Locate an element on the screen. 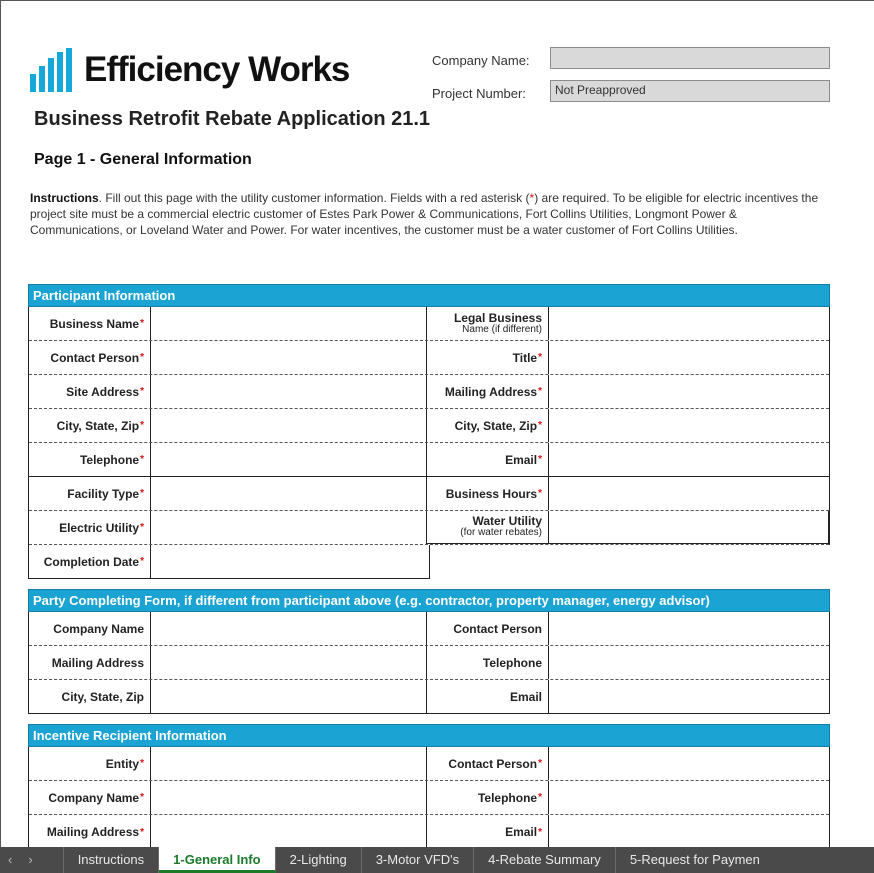  form-row: Company Name Contact Person is located at coordinates (429, 629).